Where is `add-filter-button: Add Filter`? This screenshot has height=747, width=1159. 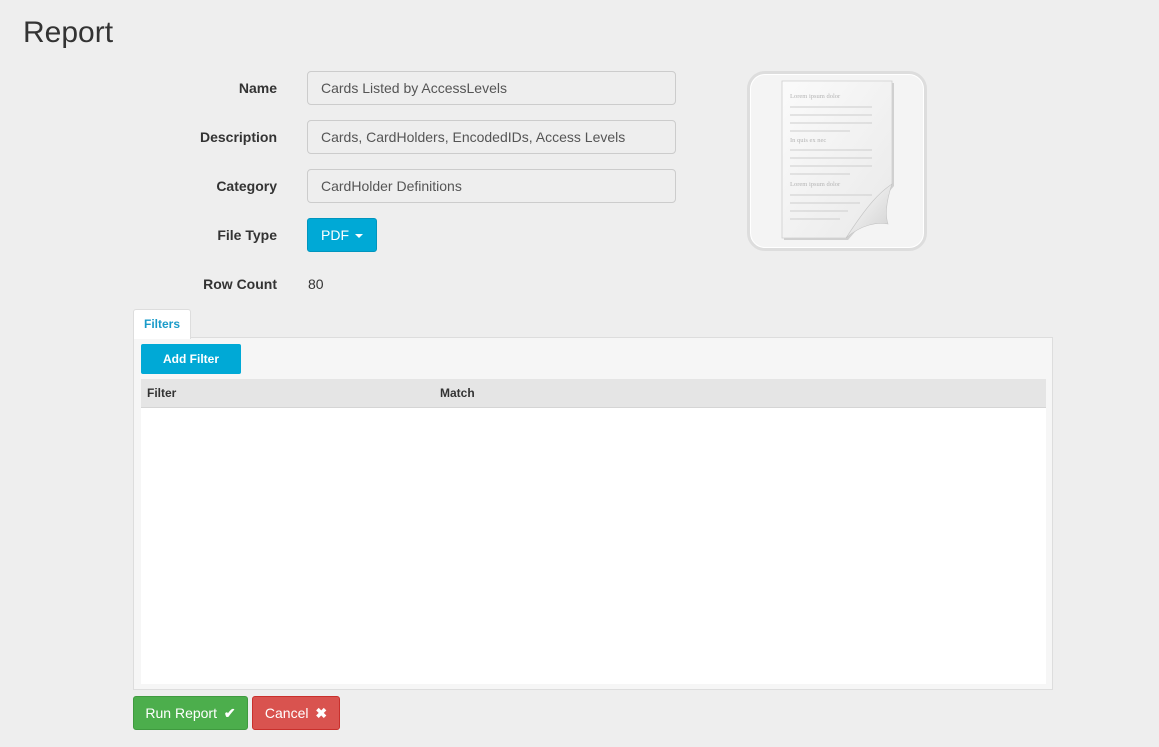 add-filter-button: Add Filter is located at coordinates (191, 359).